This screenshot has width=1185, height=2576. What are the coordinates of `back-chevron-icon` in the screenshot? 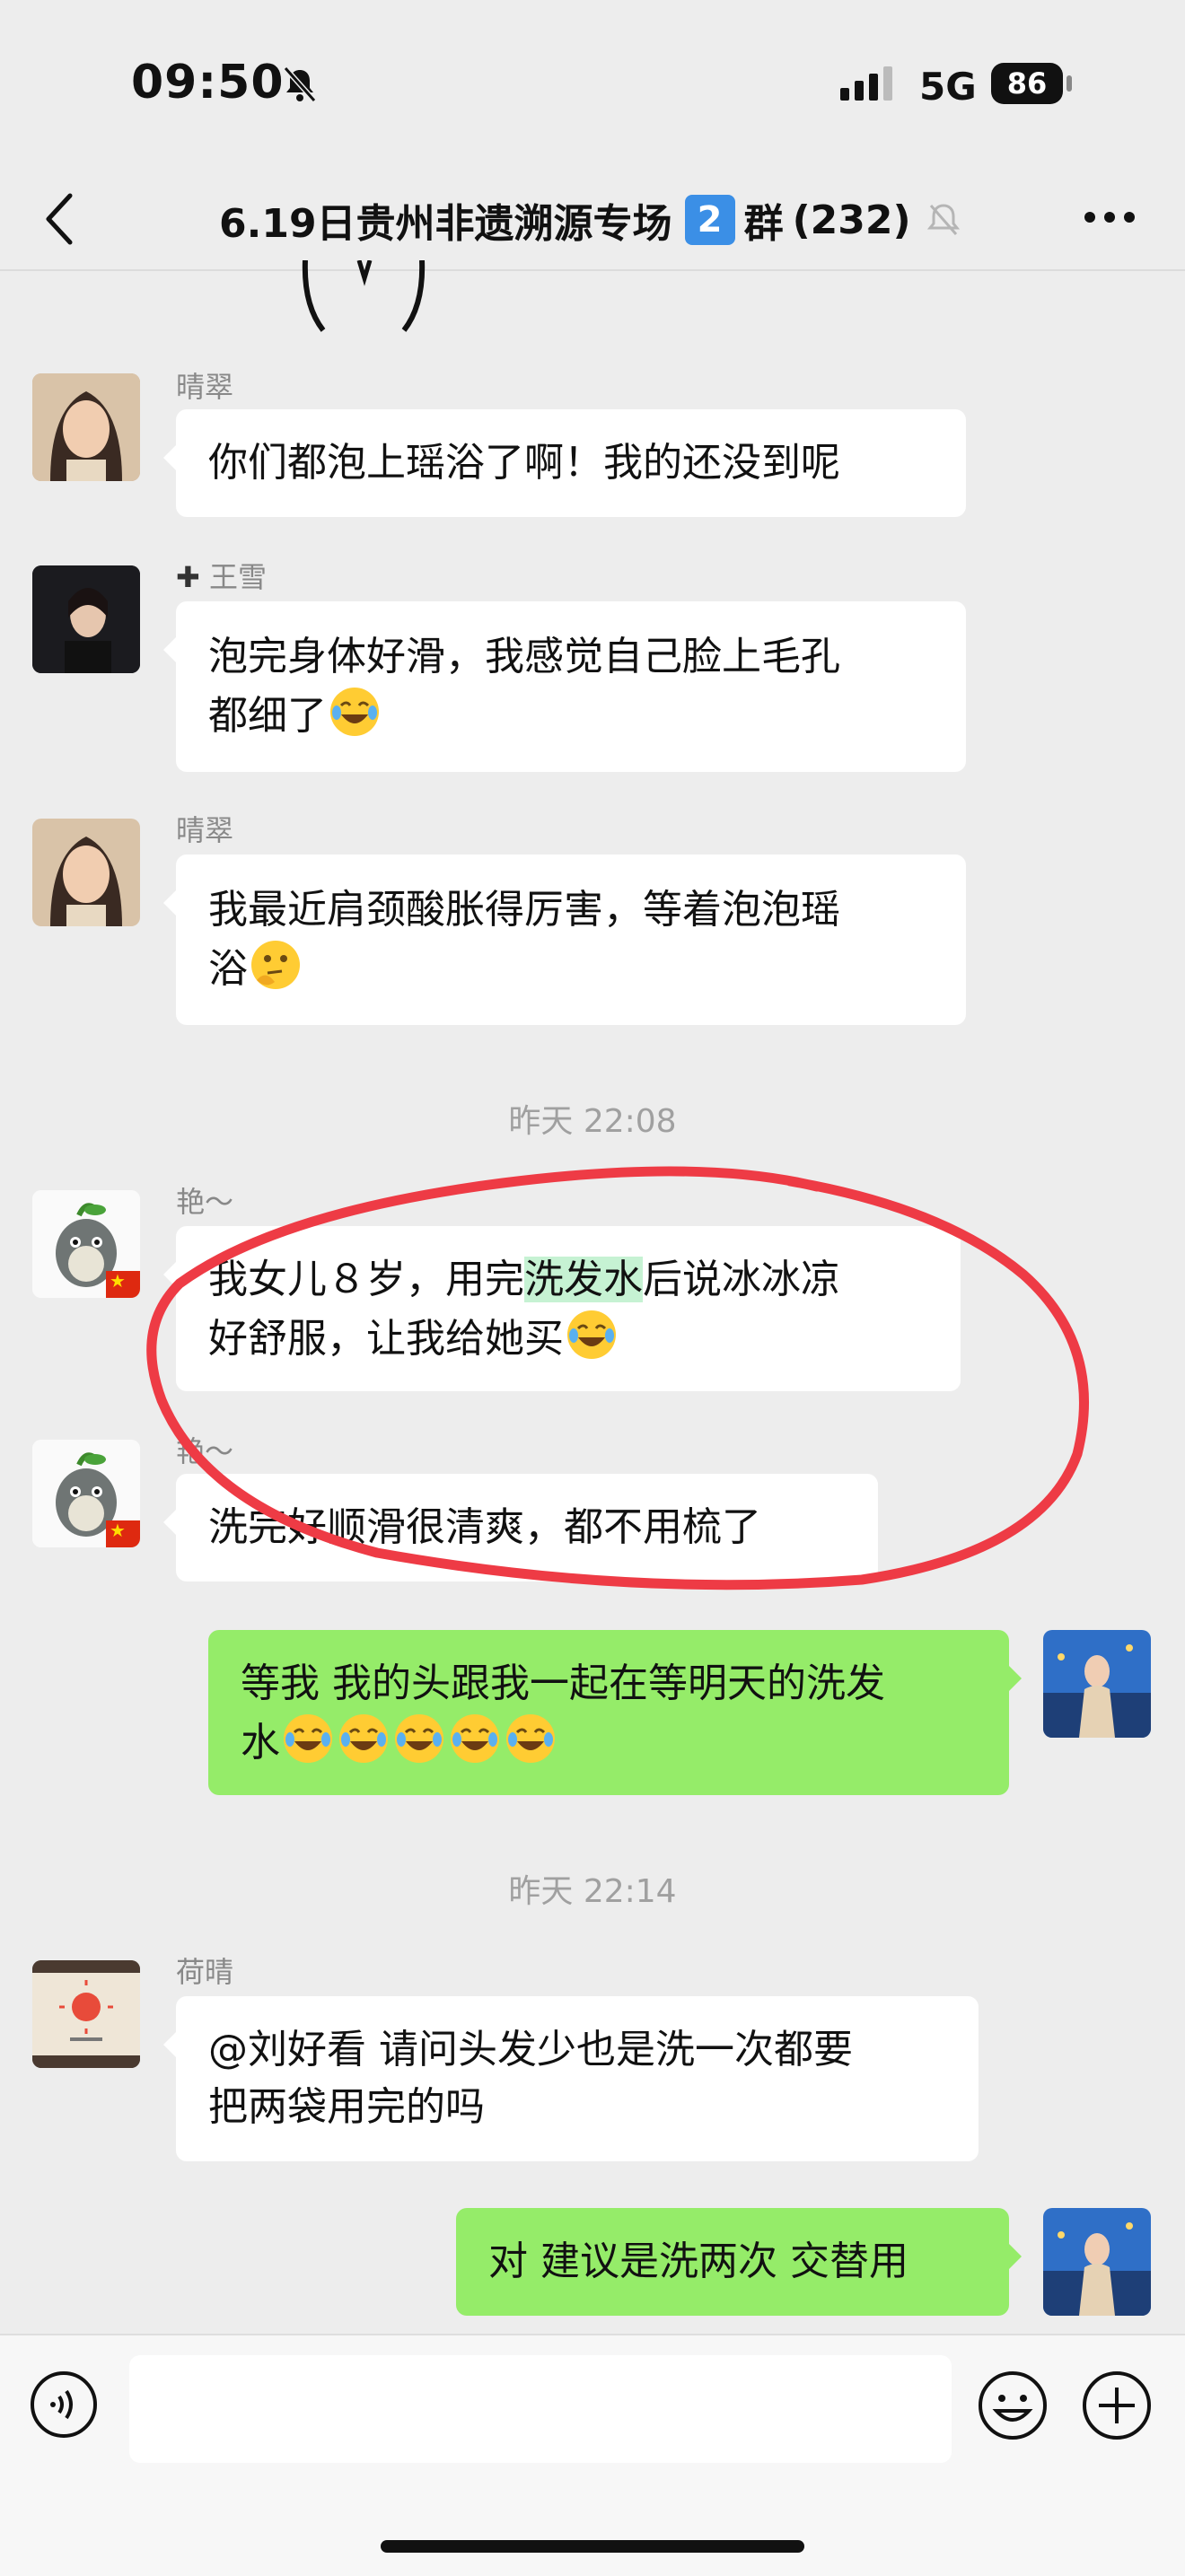 It's located at (59, 219).